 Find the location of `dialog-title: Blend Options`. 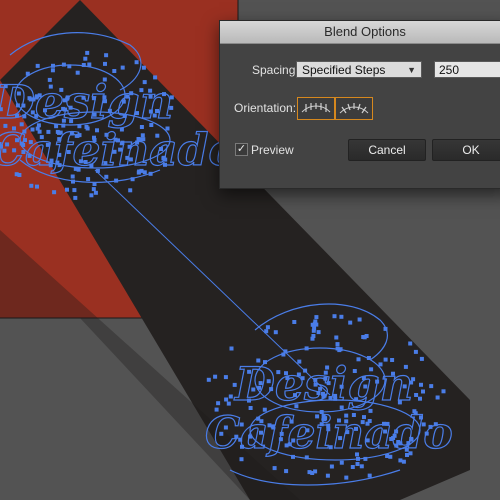

dialog-title: Blend Options is located at coordinates (360, 32).